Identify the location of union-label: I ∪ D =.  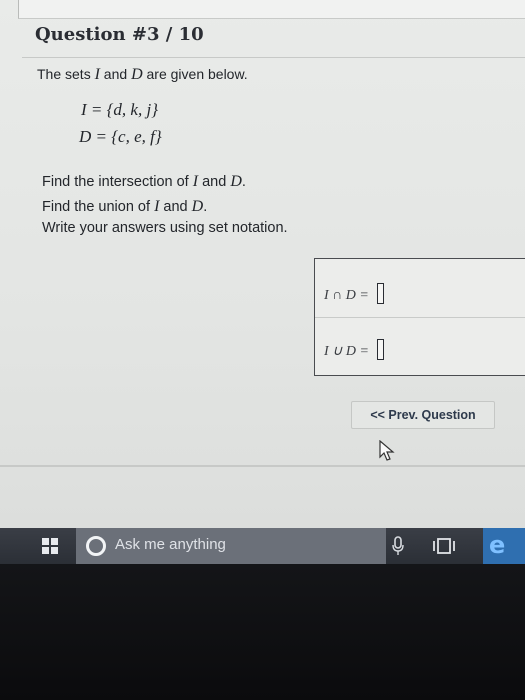
(346, 351).